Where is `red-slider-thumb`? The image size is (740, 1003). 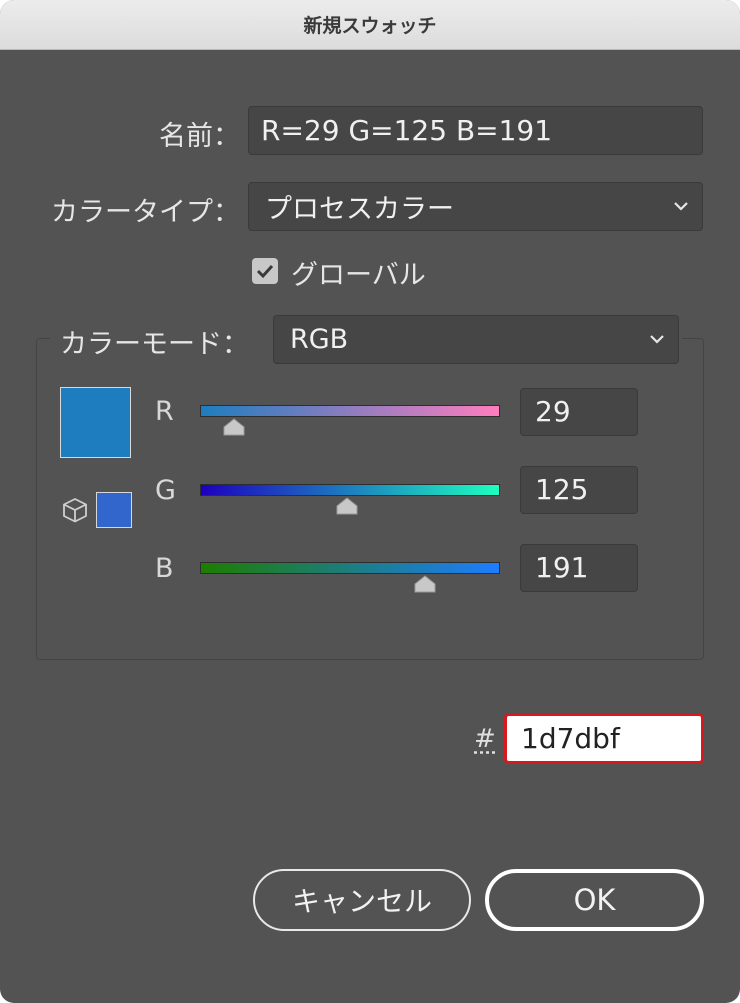 red-slider-thumb is located at coordinates (234, 427).